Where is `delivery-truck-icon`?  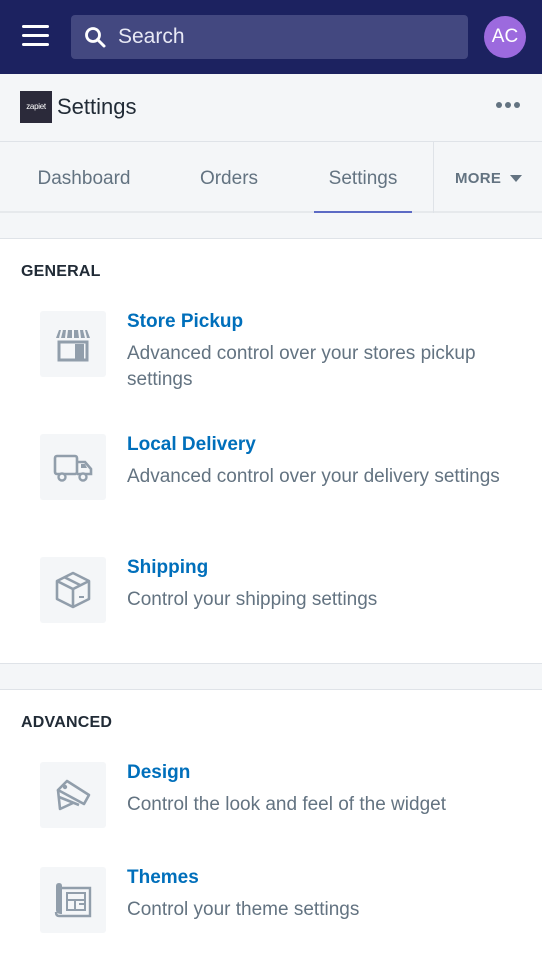 delivery-truck-icon is located at coordinates (73, 467).